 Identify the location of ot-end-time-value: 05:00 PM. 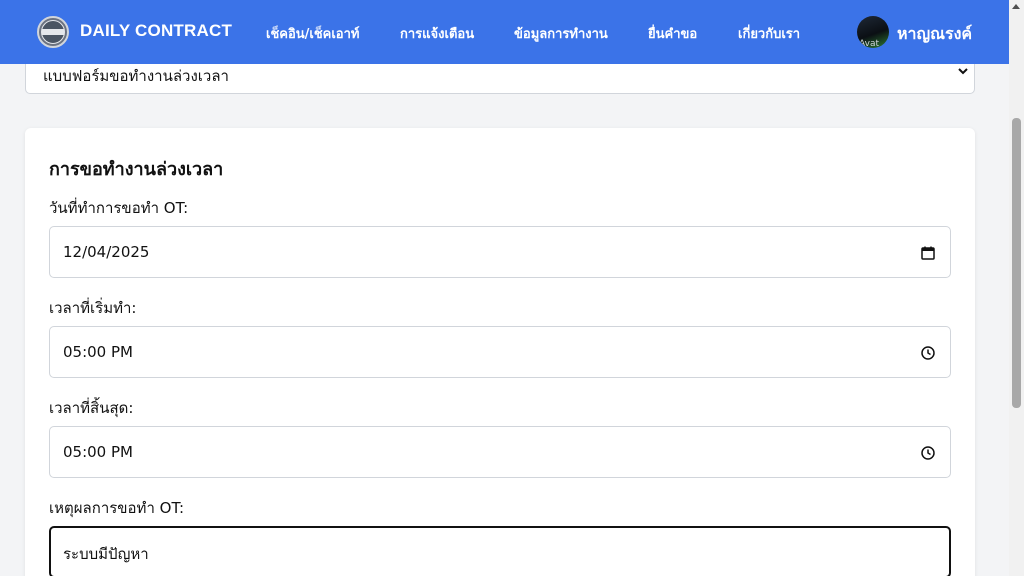
(98, 452).